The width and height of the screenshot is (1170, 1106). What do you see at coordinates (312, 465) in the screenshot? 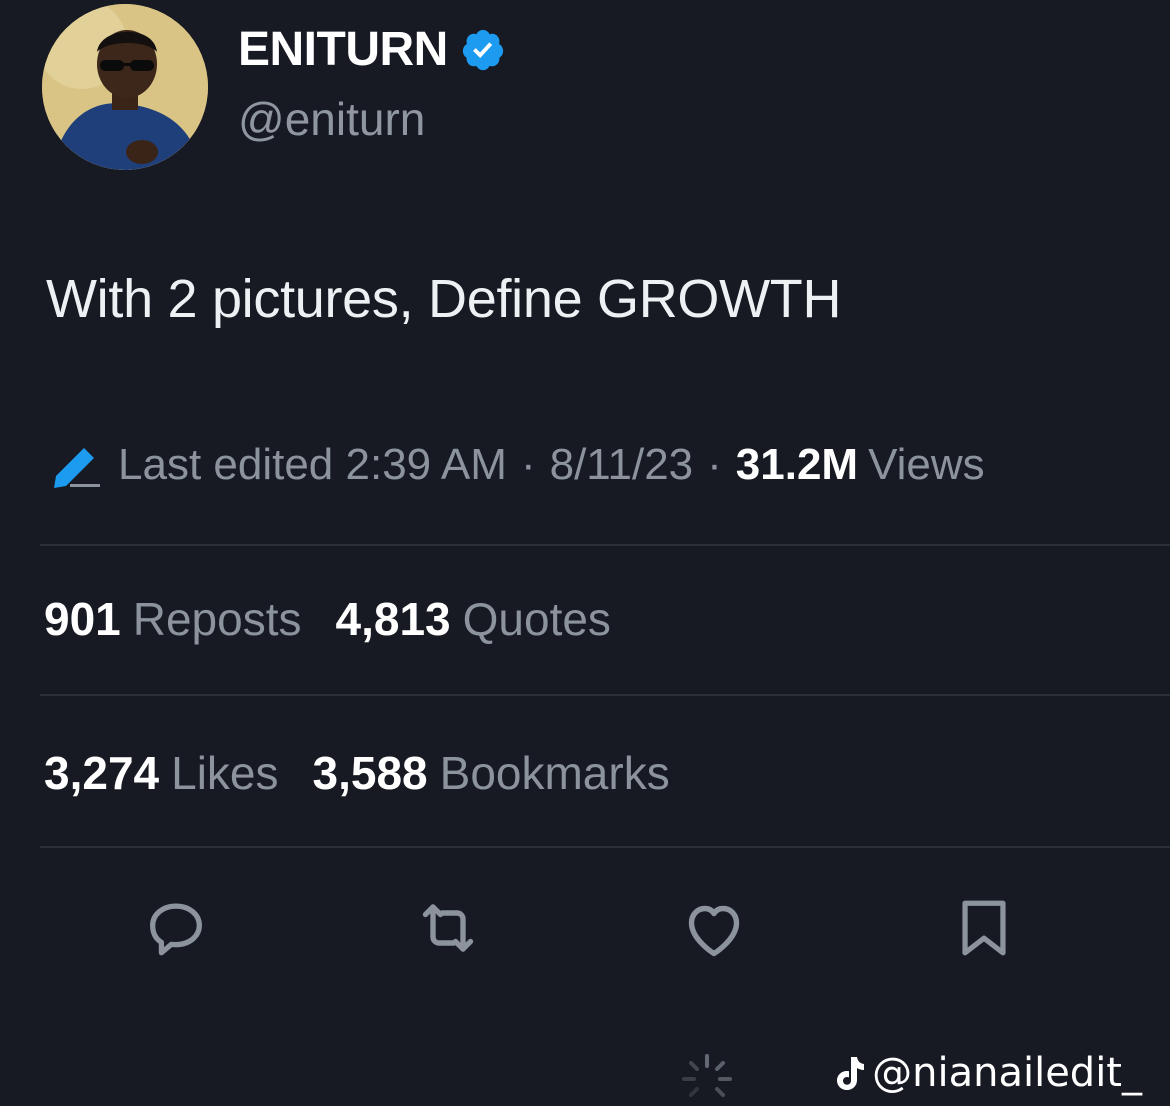
I see `edited-label: Last edited 2:39 AM` at bounding box center [312, 465].